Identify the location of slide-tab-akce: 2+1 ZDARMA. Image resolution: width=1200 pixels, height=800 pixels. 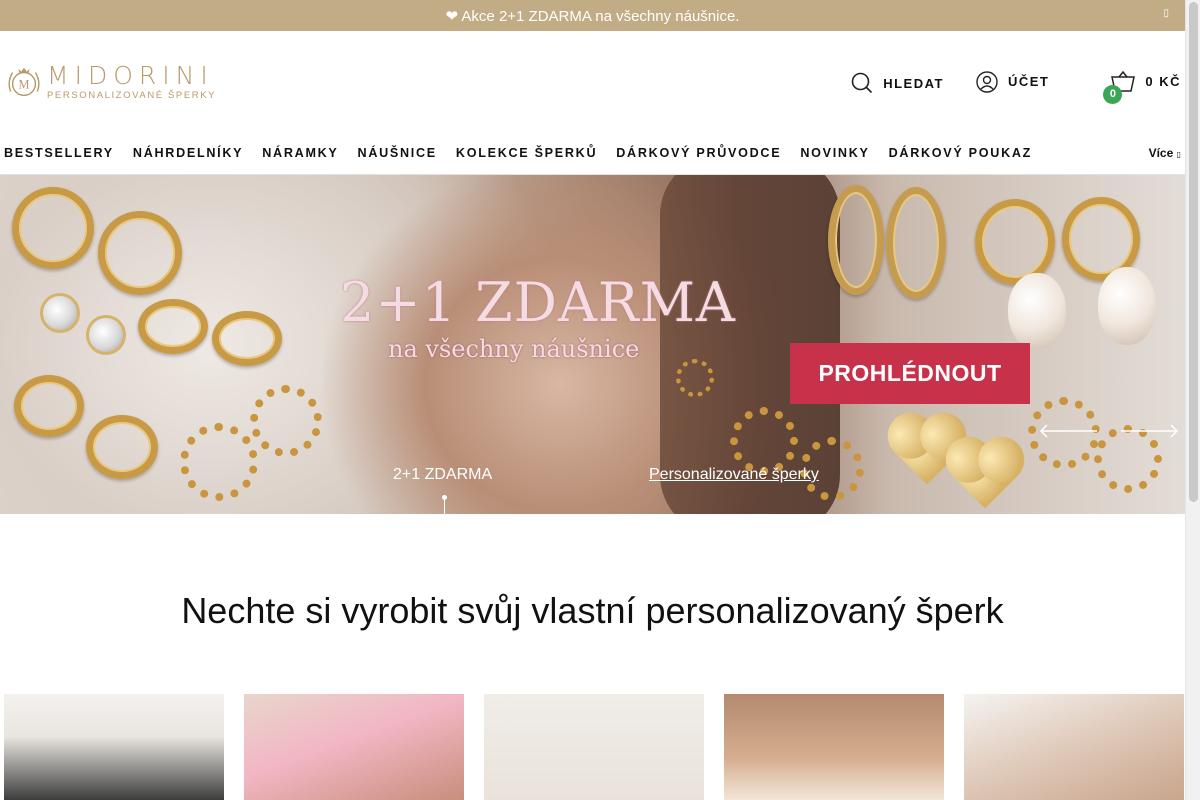
(442, 475).